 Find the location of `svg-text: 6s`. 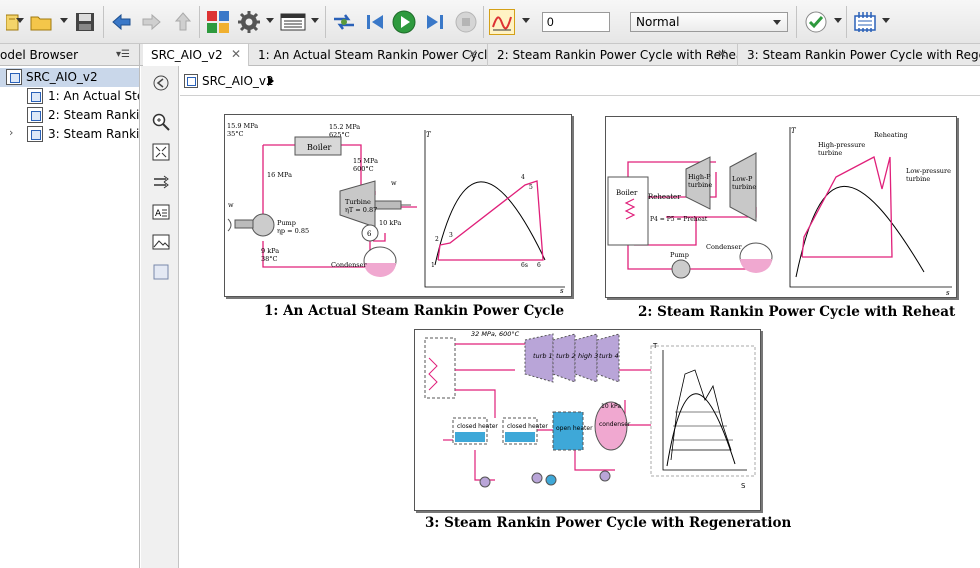

svg-text: 6s is located at coordinates (524, 265).